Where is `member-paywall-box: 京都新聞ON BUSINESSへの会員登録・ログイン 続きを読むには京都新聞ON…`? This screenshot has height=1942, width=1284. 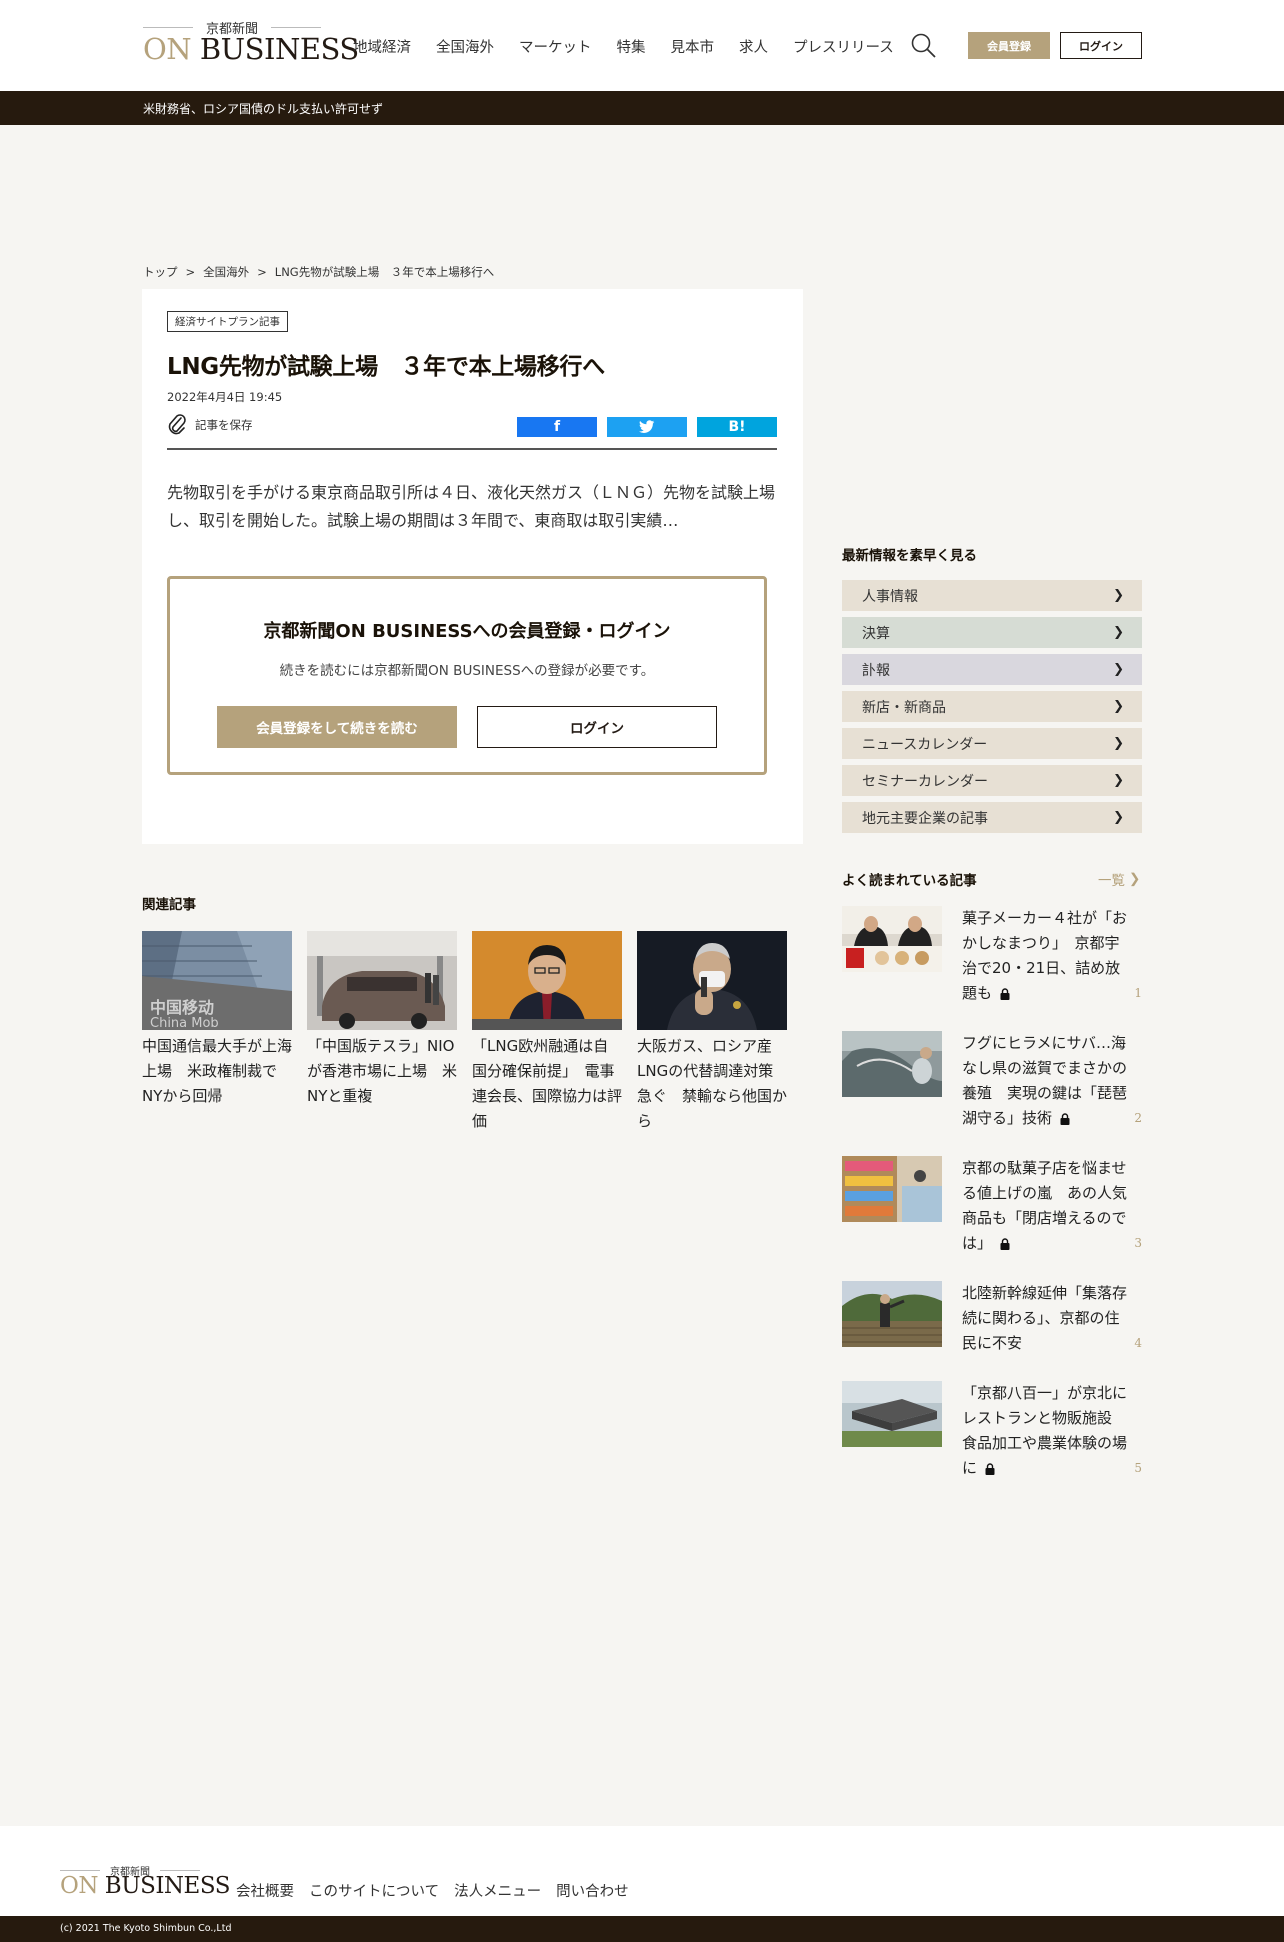 member-paywall-box: 京都新聞ON BUSINESSへの会員登録・ログイン 続きを読むには京都新聞ON… is located at coordinates (467, 675).